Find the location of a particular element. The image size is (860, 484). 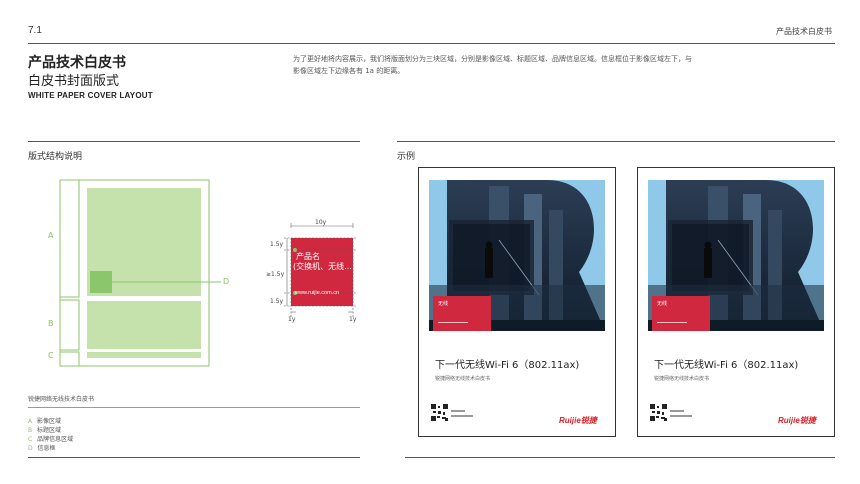

diagram-caption: 锐捷网络无线技术白皮书 is located at coordinates (61, 399).